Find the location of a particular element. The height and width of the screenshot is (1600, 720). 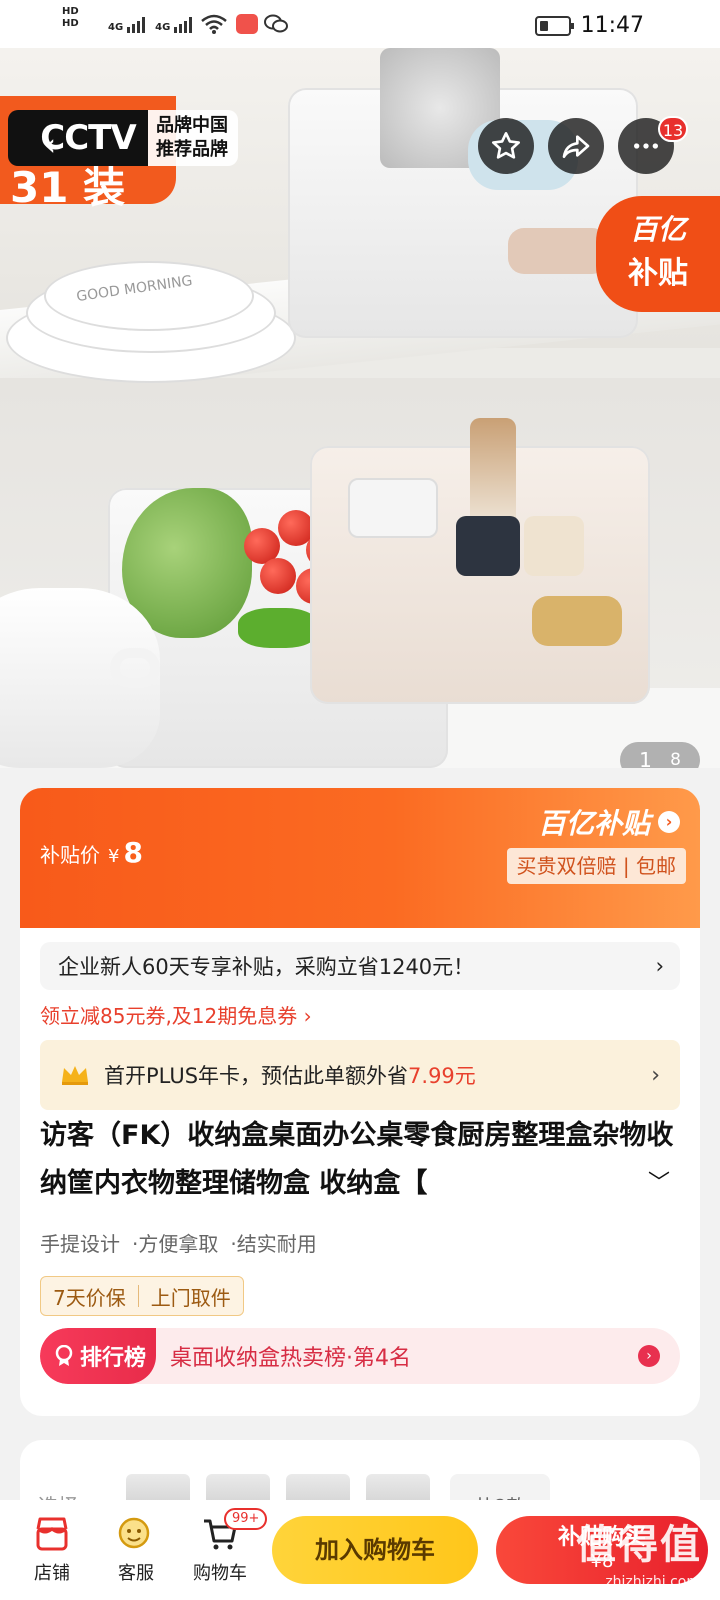

service-tag-price-protect: 7天价保 is located at coordinates (89, 1297).